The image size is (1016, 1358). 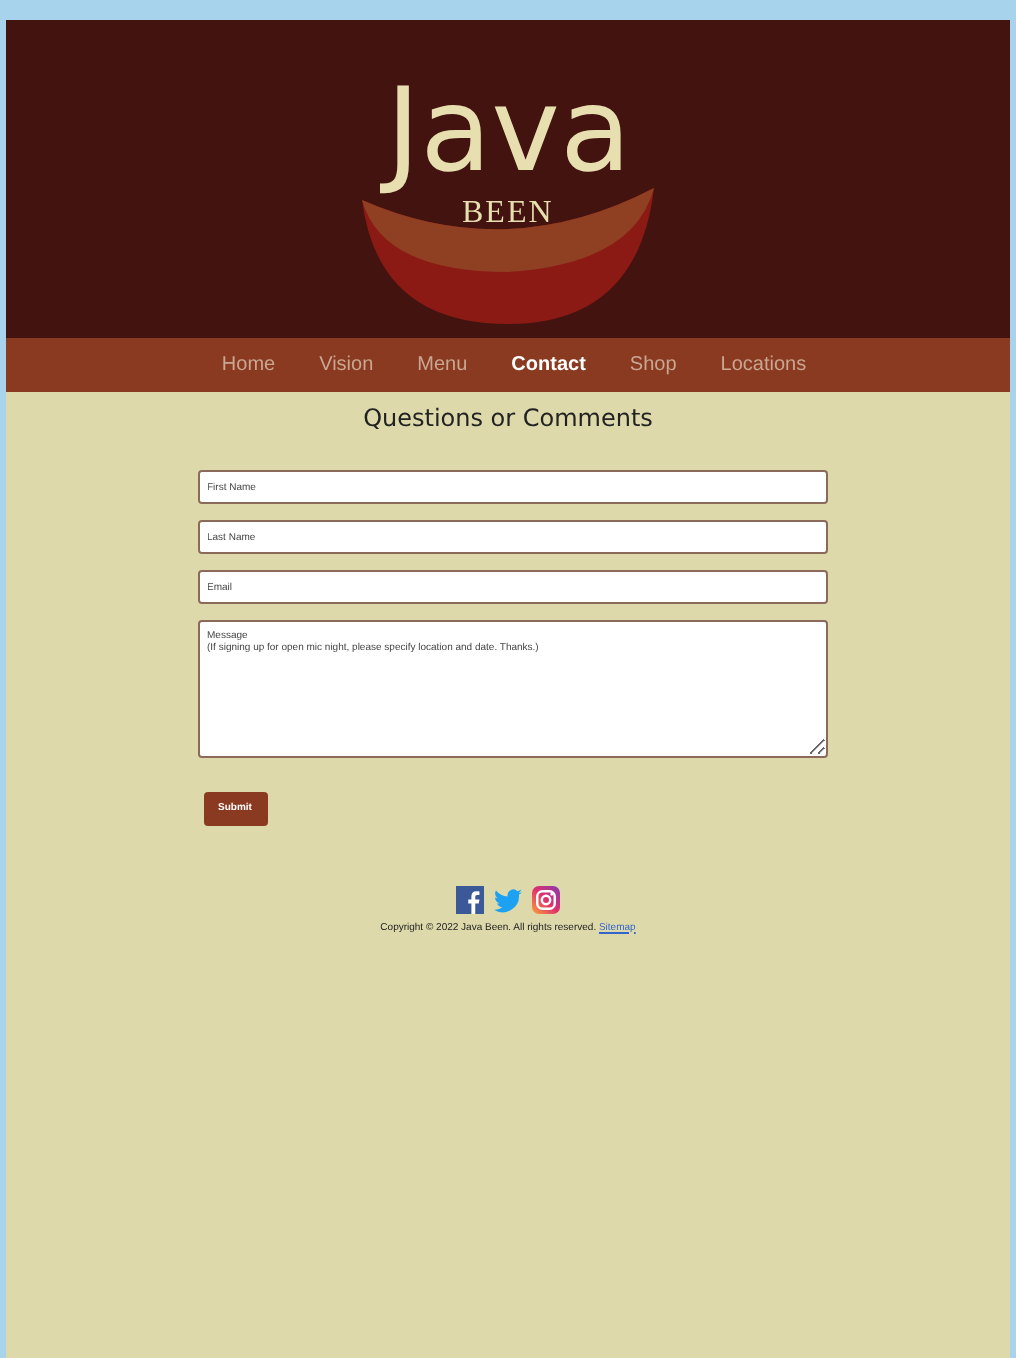 I want to click on nav-link: Locations, so click(x=763, y=365).